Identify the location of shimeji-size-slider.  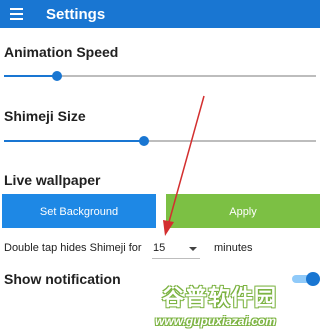
(160, 141).